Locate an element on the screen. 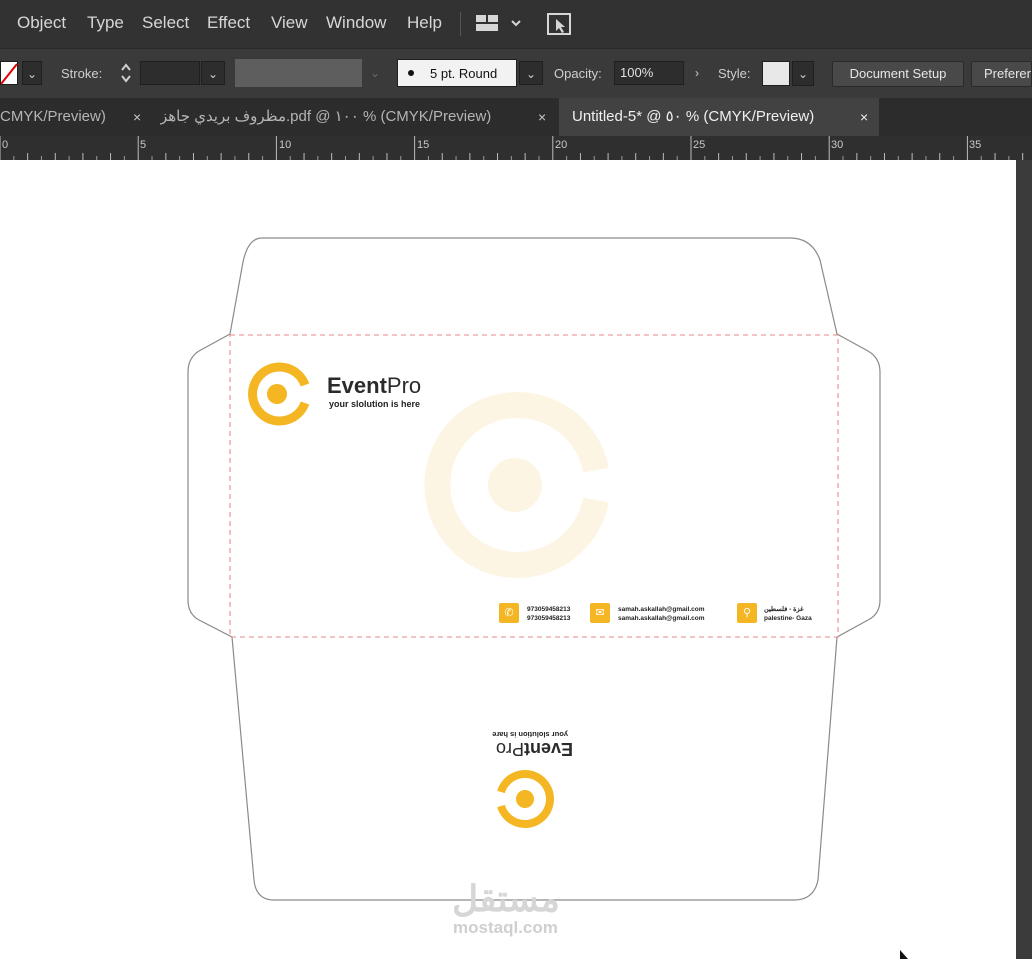  brand-name: EventPro is located at coordinates (374, 386).